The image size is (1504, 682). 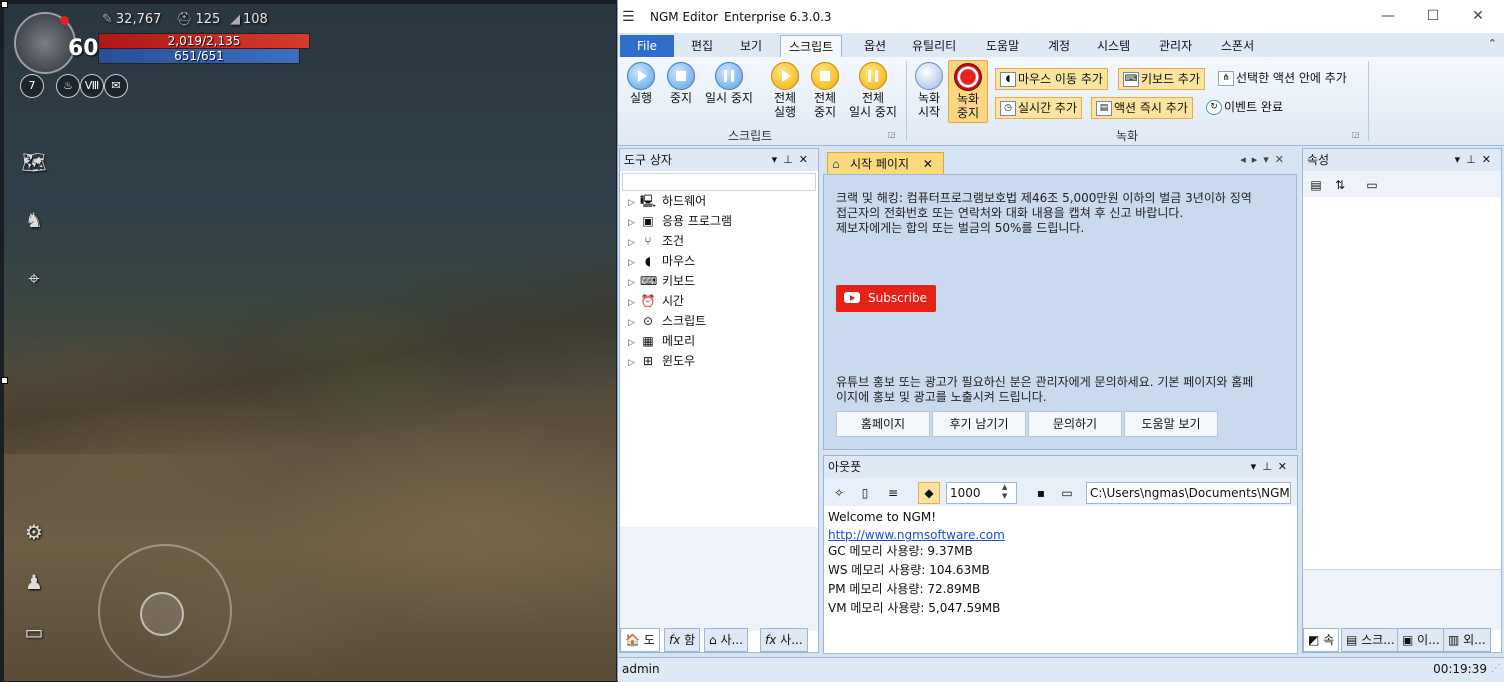 What do you see at coordinates (702, 46) in the screenshot?
I see `menu-edit: 편집` at bounding box center [702, 46].